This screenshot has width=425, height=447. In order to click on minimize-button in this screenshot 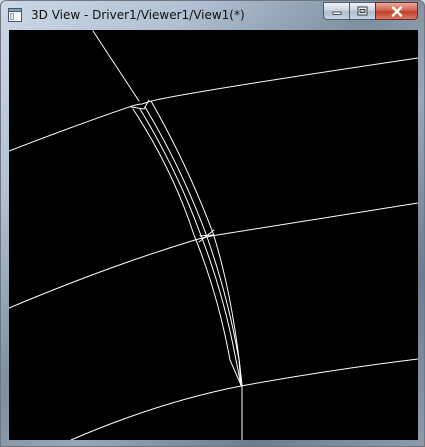, I will do `click(336, 11)`.